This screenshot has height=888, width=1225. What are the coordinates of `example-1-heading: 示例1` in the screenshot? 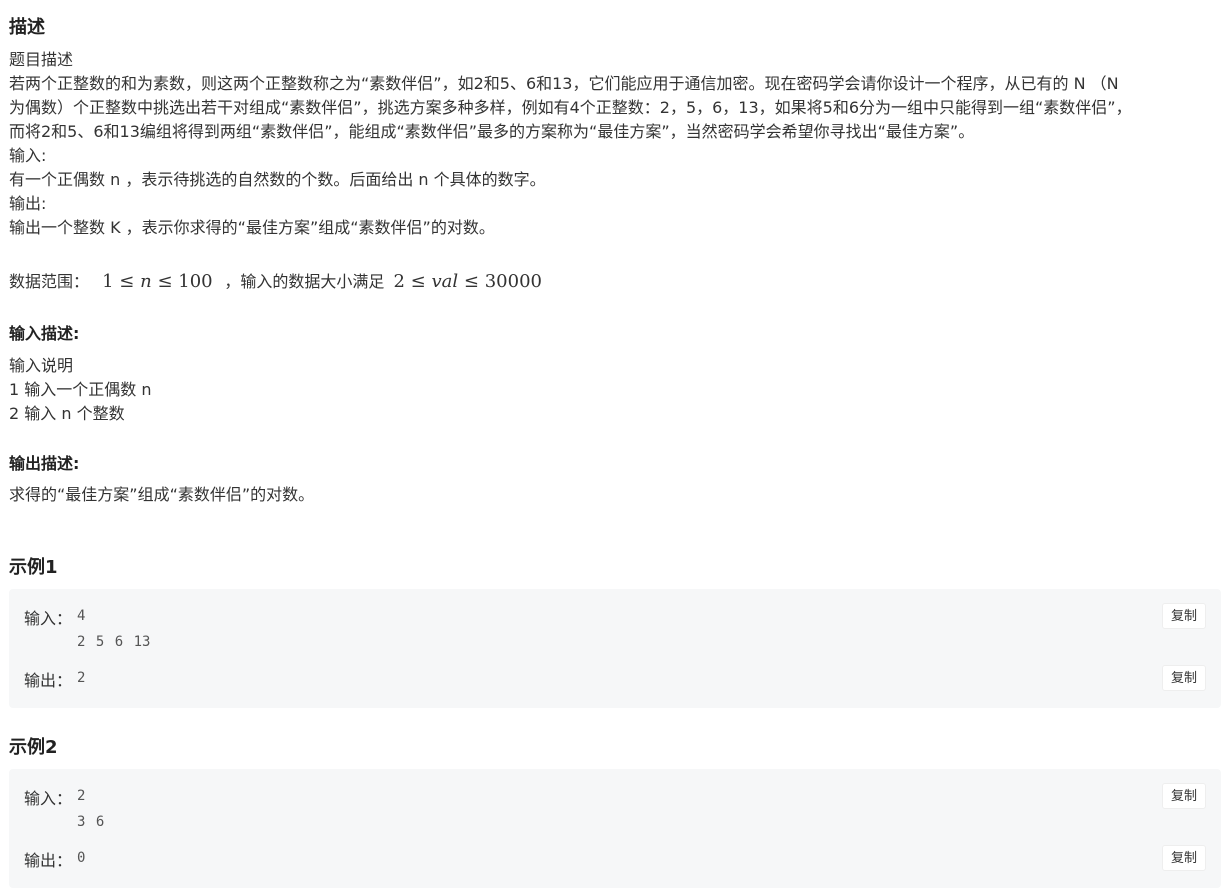 It's located at (33, 567).